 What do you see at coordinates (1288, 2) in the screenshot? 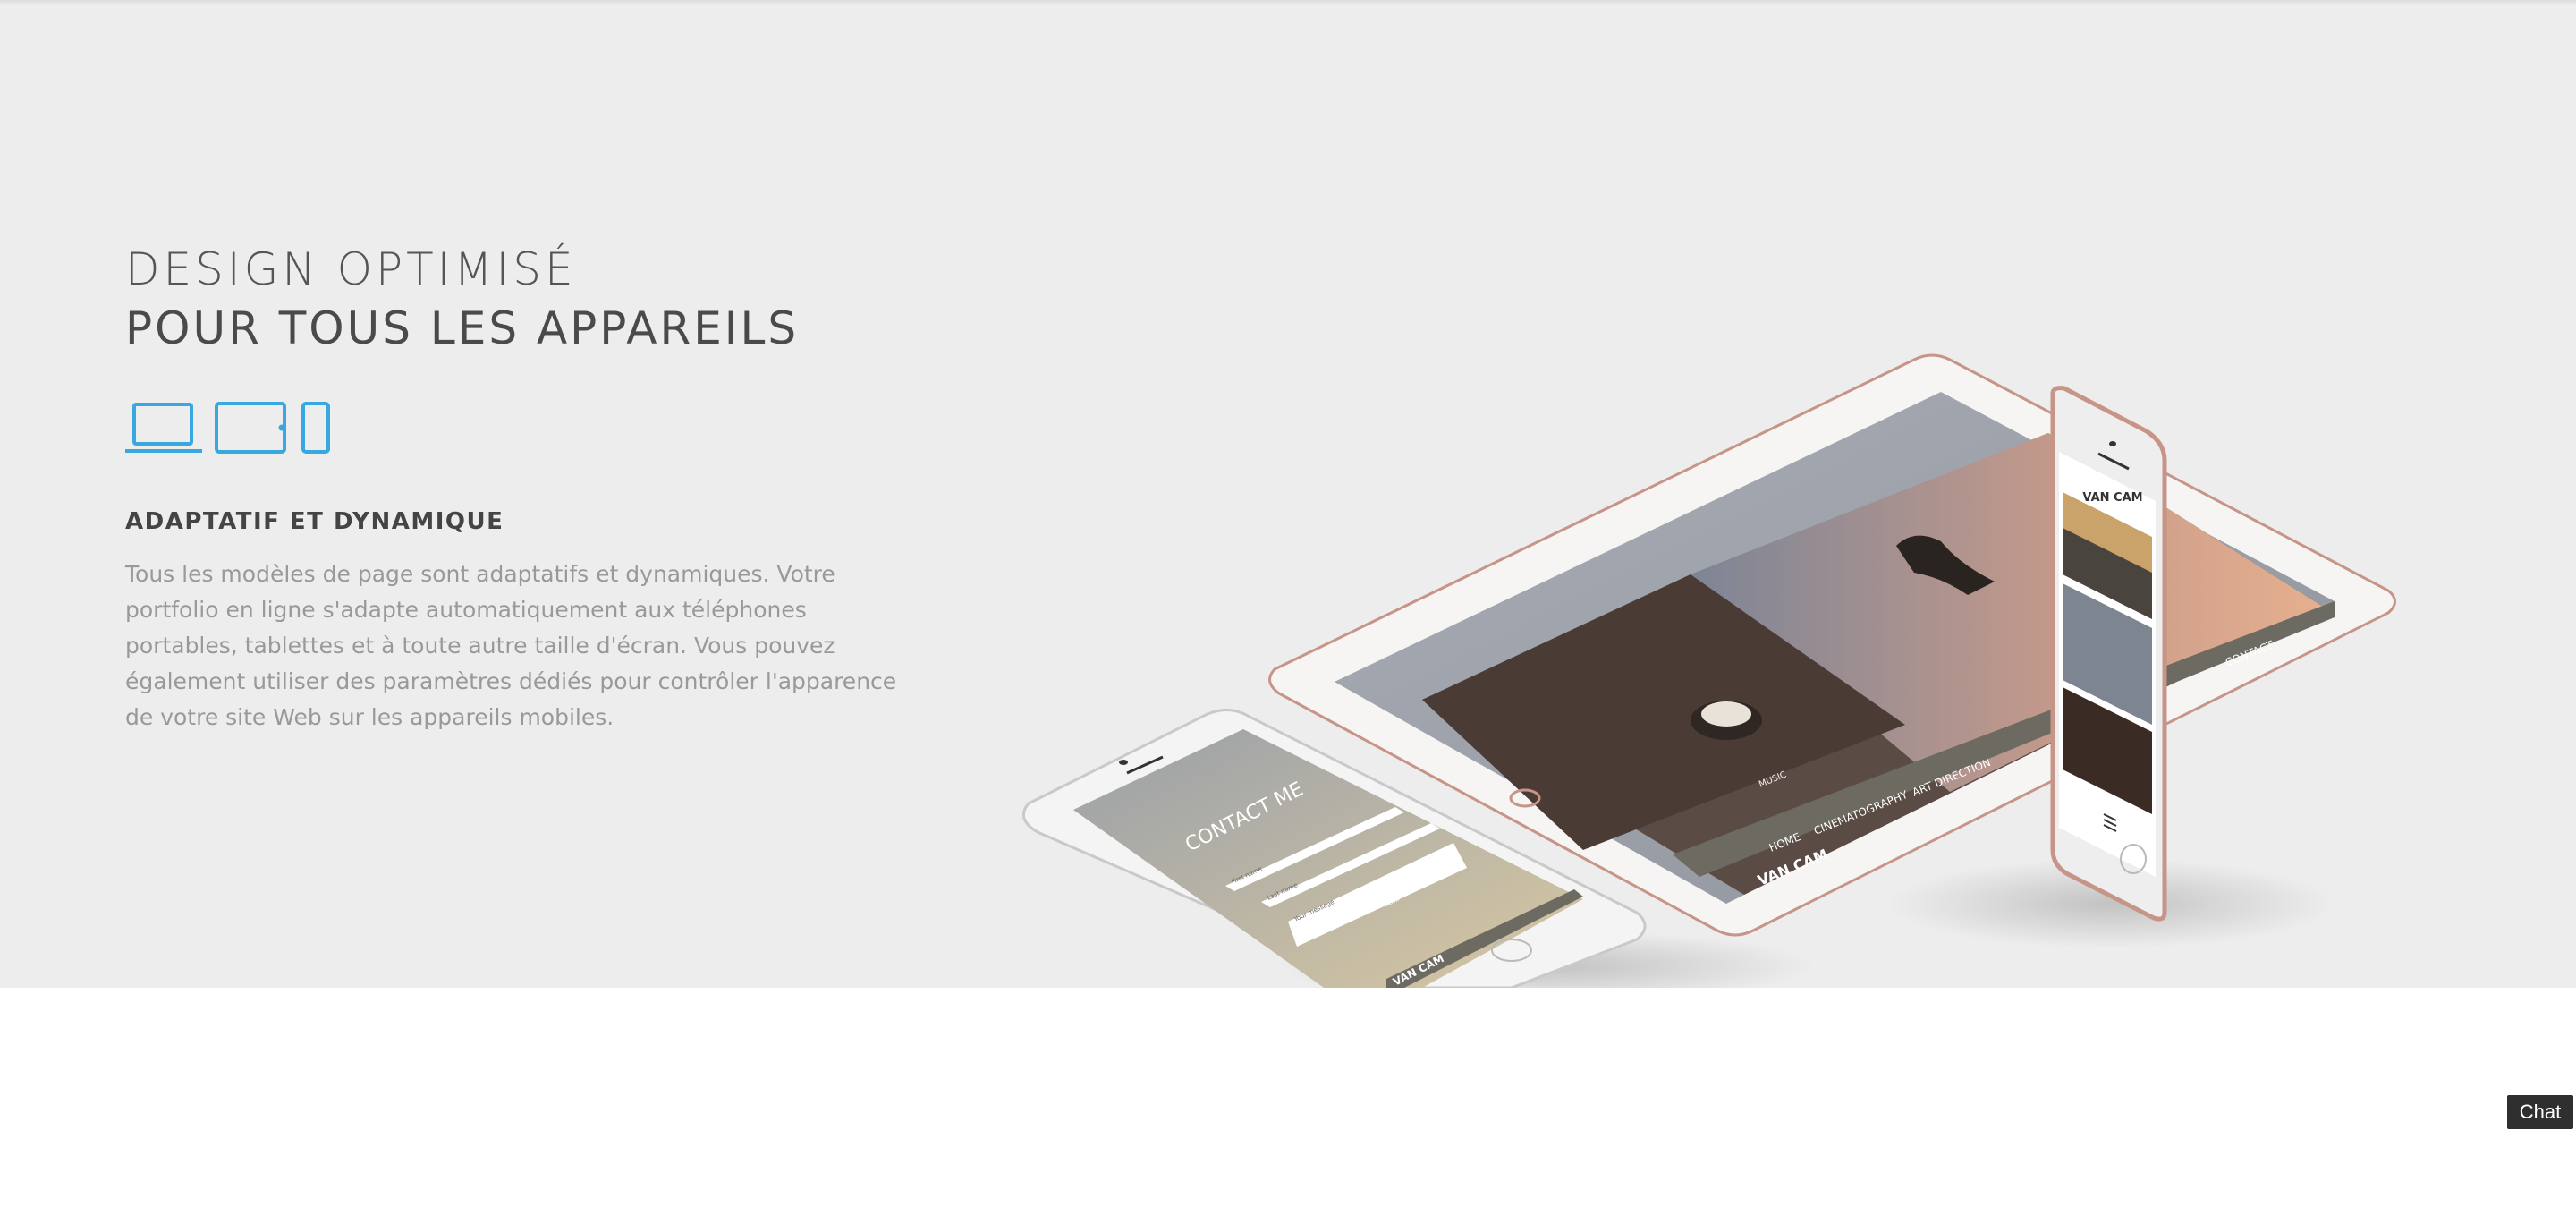
I see `top-shade` at bounding box center [1288, 2].